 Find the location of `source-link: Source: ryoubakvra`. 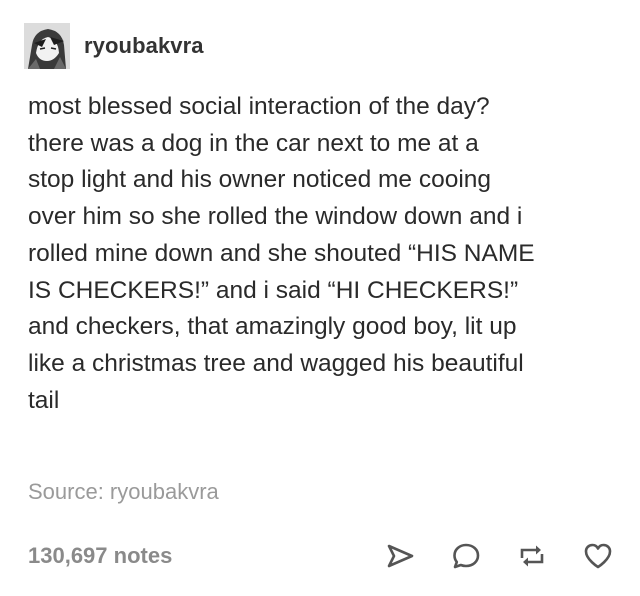

source-link: Source: ryoubakvra is located at coordinates (123, 492).